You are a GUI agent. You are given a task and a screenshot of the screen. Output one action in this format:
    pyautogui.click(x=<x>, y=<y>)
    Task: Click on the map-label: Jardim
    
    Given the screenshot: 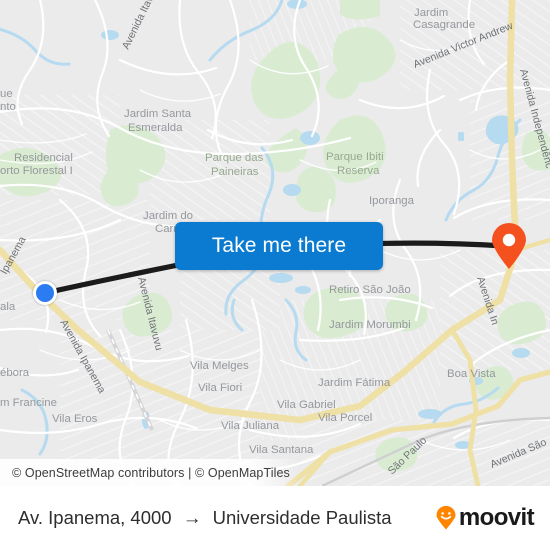 What is the action you would take?
    pyautogui.click(x=431, y=13)
    